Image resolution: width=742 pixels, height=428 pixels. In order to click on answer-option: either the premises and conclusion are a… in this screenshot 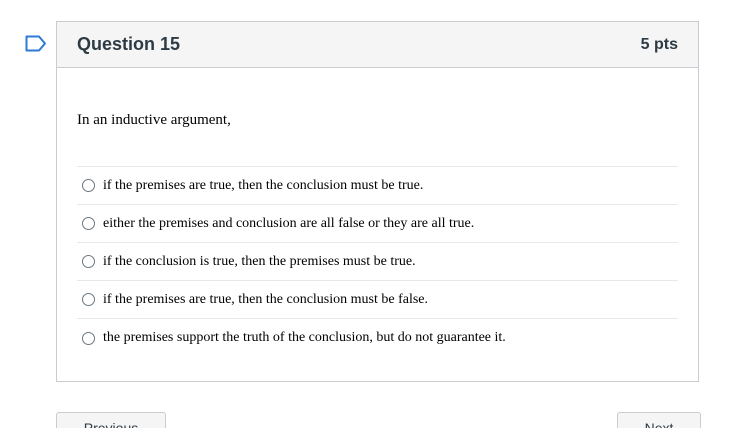, I will do `click(377, 224)`.